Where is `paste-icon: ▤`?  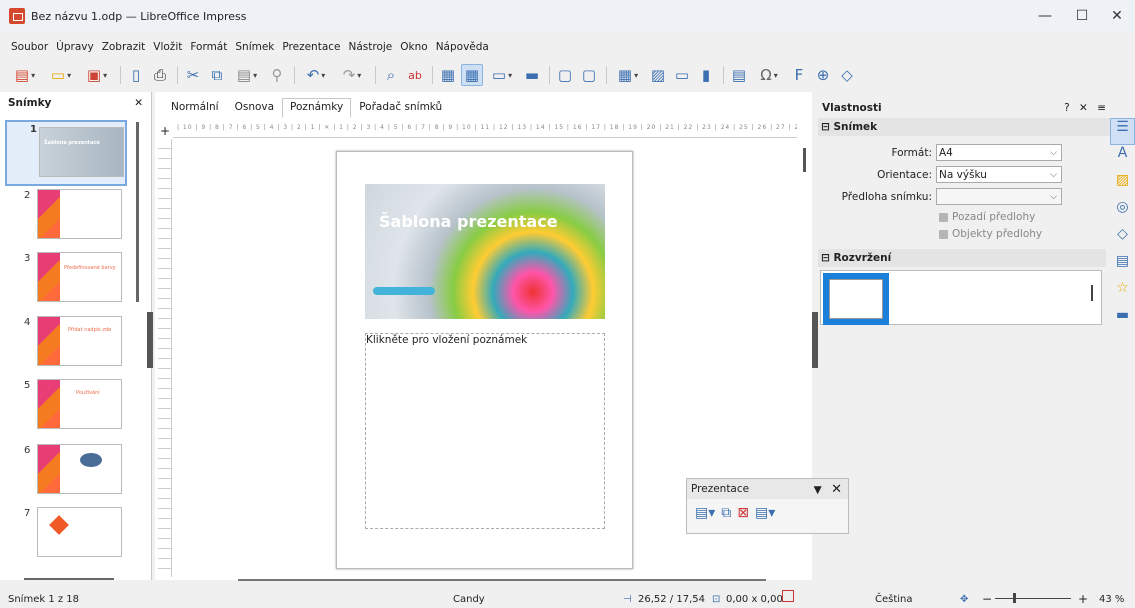 paste-icon: ▤ is located at coordinates (247, 75).